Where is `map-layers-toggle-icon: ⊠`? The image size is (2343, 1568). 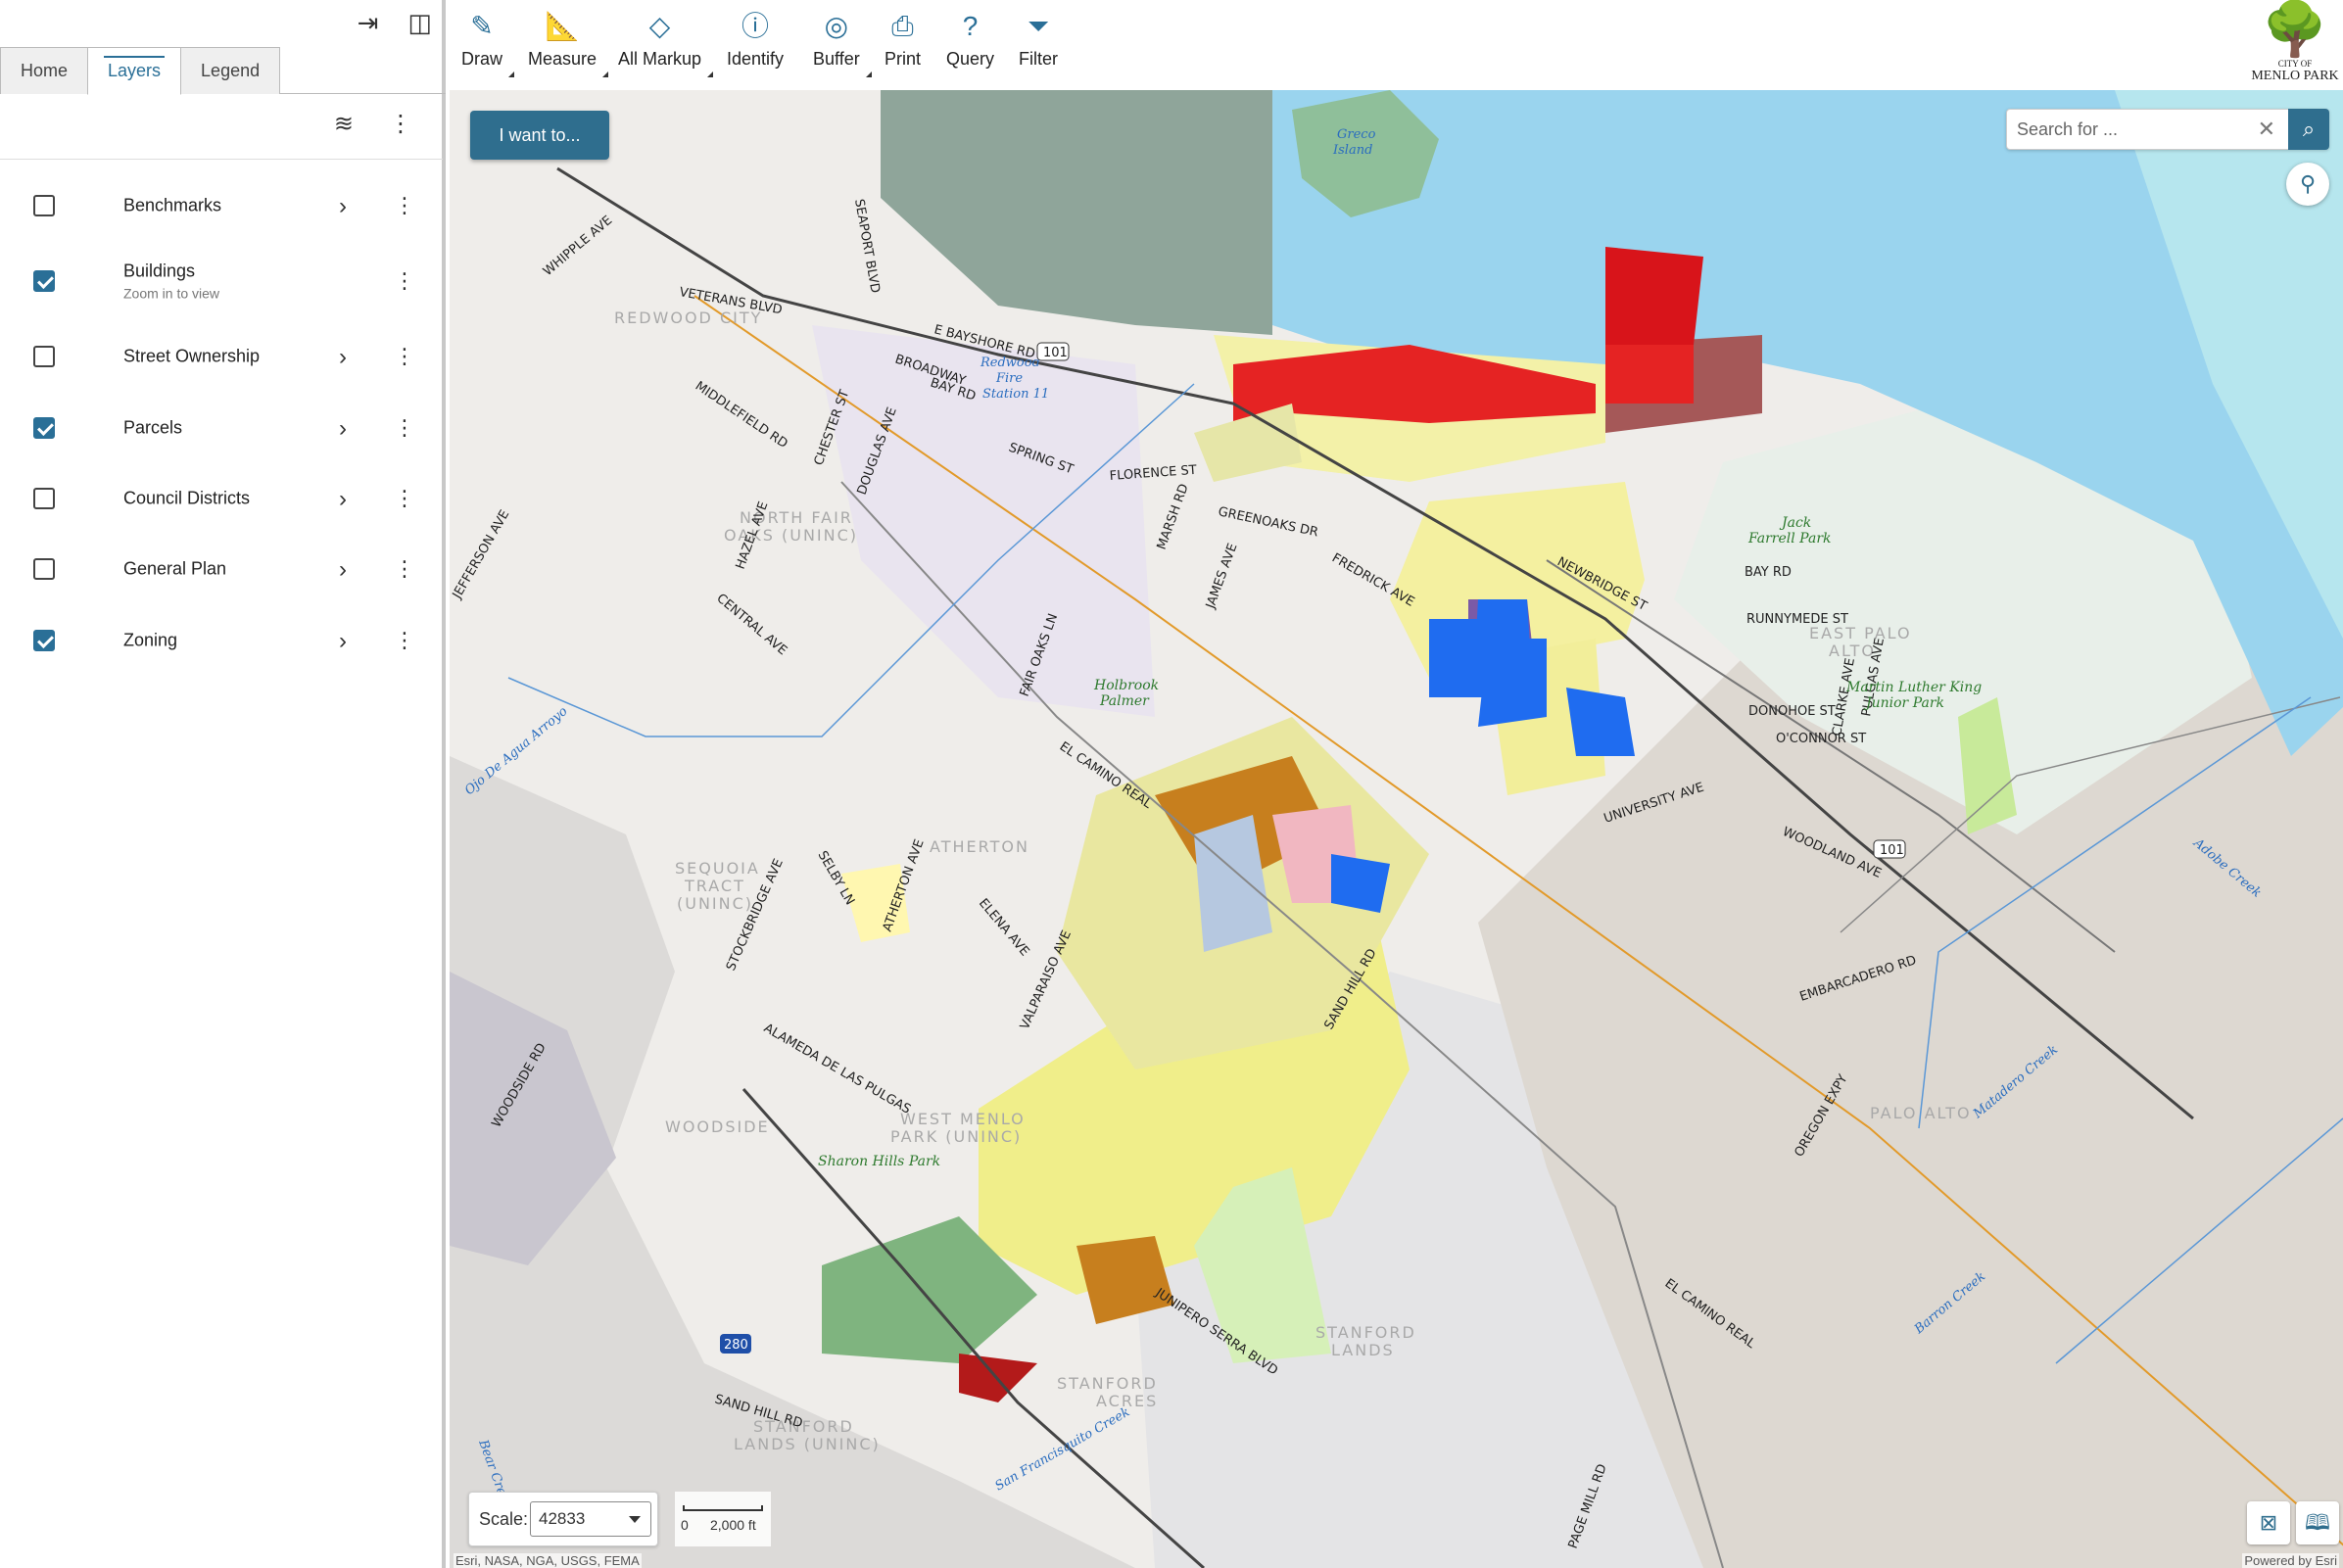 map-layers-toggle-icon: ⊠ is located at coordinates (2268, 1522).